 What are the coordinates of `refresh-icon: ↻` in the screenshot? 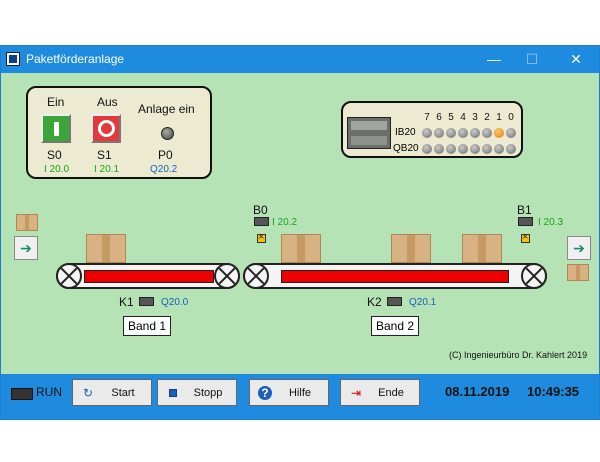 It's located at (88, 393).